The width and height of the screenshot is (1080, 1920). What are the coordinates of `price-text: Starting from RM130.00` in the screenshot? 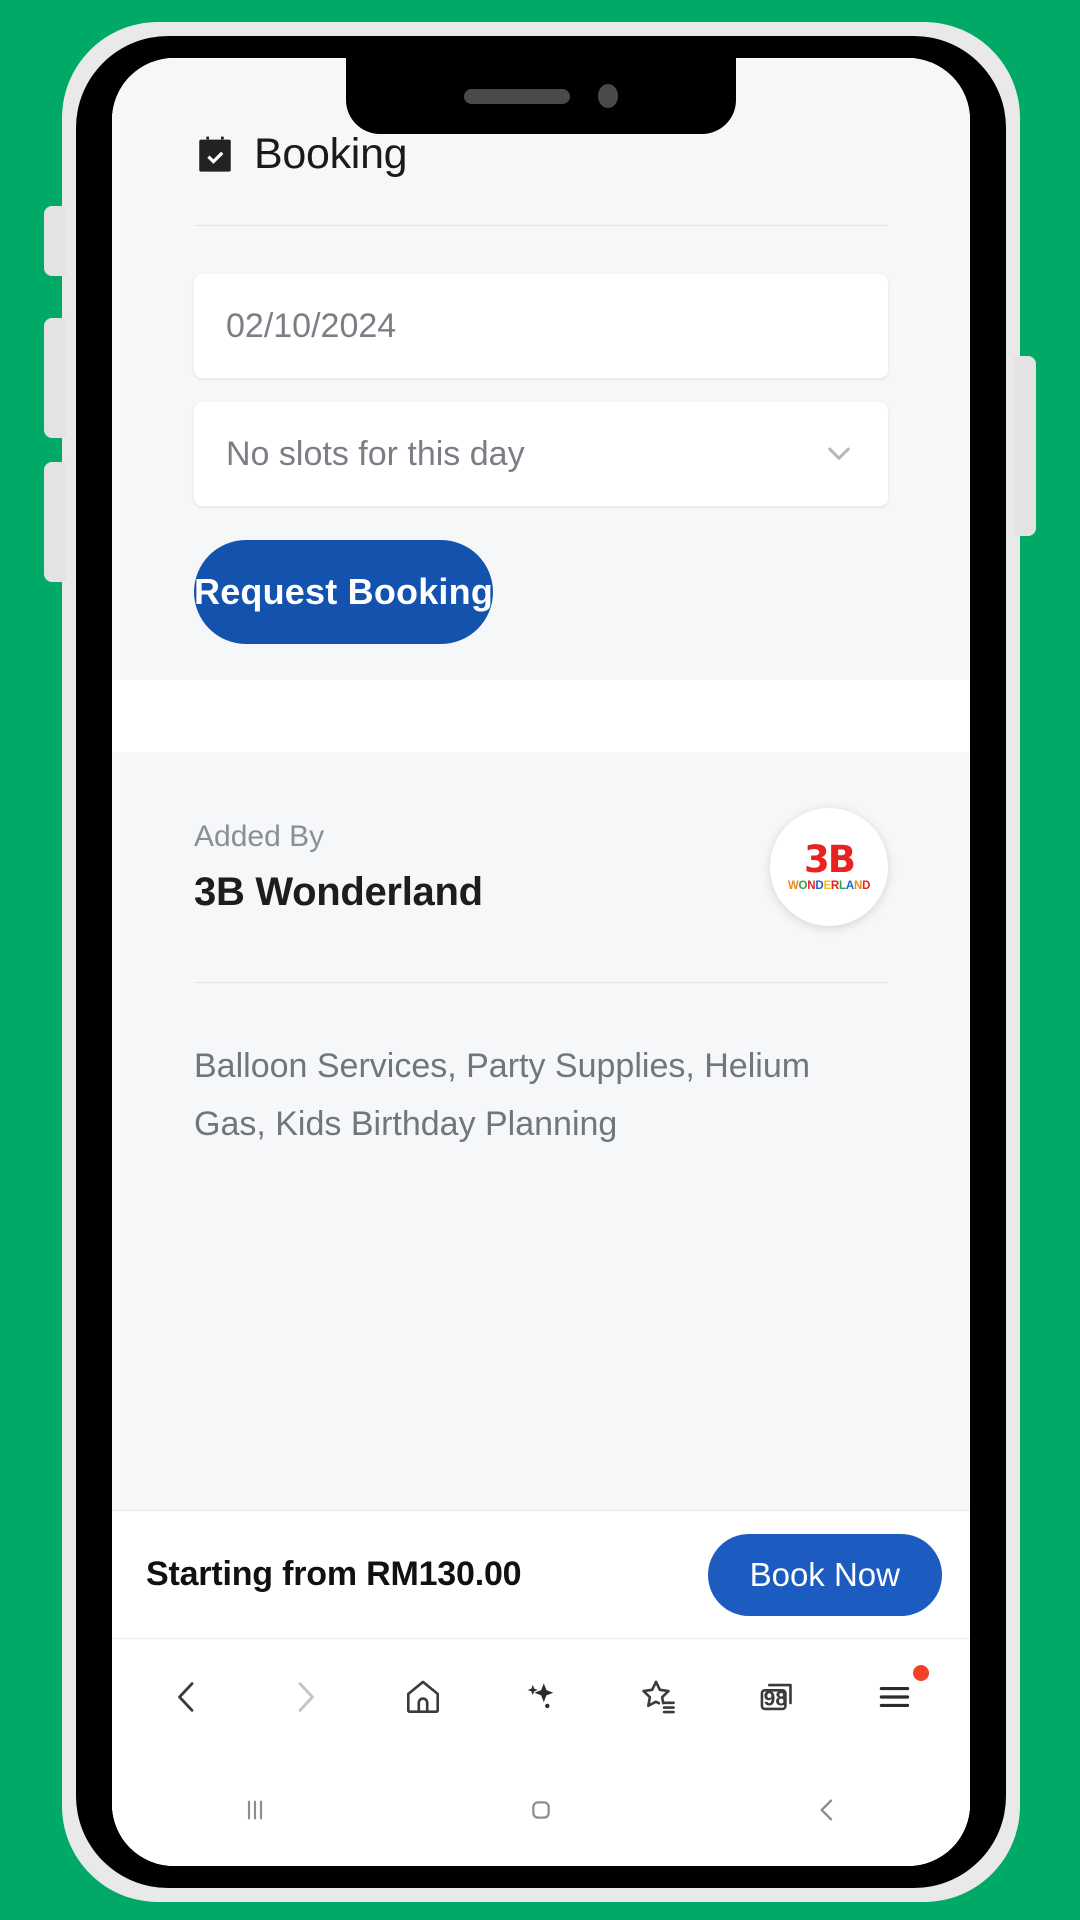 It's located at (334, 1574).